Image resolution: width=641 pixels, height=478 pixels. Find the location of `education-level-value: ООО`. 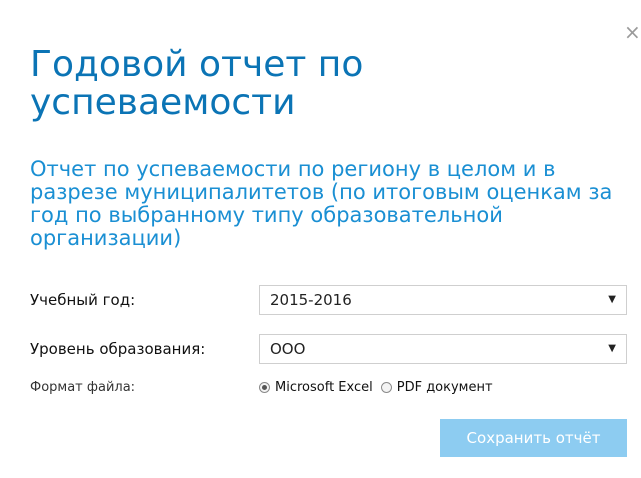

education-level-value: ООО is located at coordinates (288, 349).